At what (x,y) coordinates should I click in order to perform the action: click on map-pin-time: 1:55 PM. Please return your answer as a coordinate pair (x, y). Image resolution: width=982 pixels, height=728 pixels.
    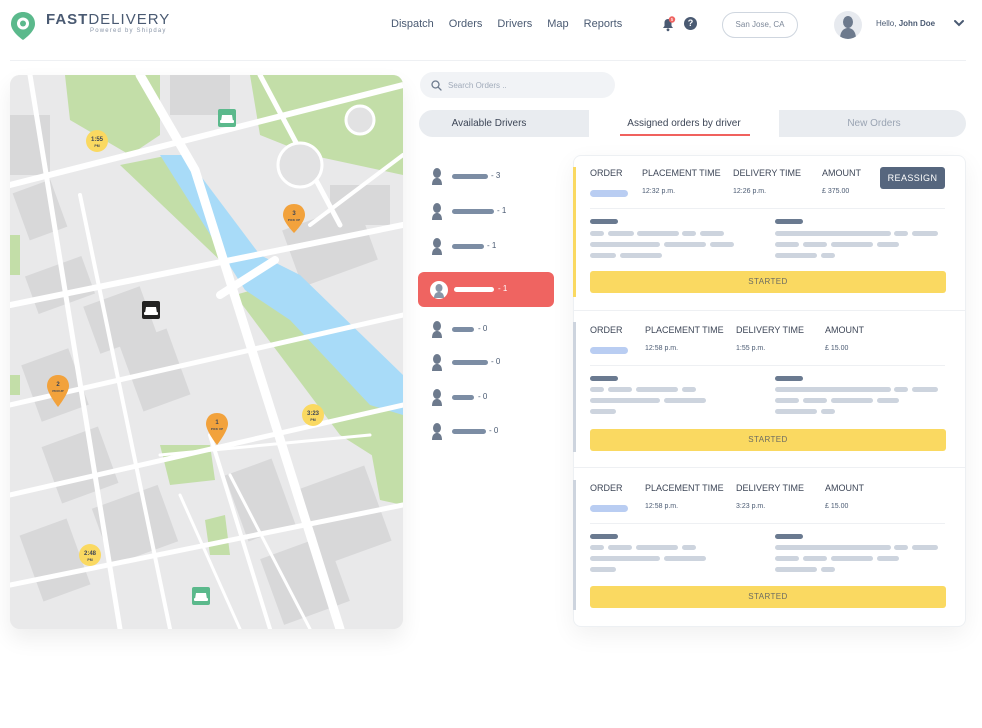
    Looking at the image, I should click on (97, 141).